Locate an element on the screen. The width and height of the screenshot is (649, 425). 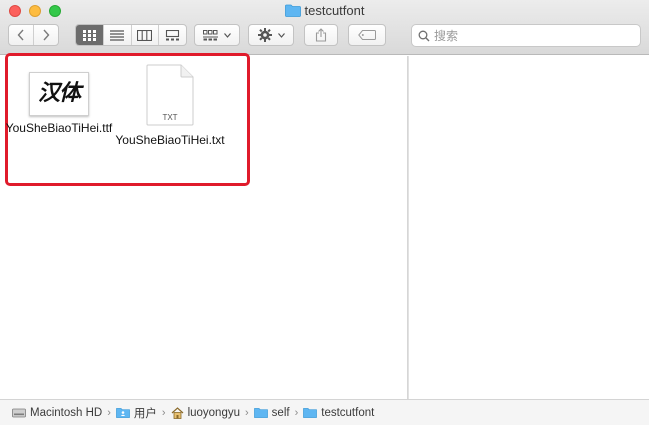
forward-button is located at coordinates (45, 35).